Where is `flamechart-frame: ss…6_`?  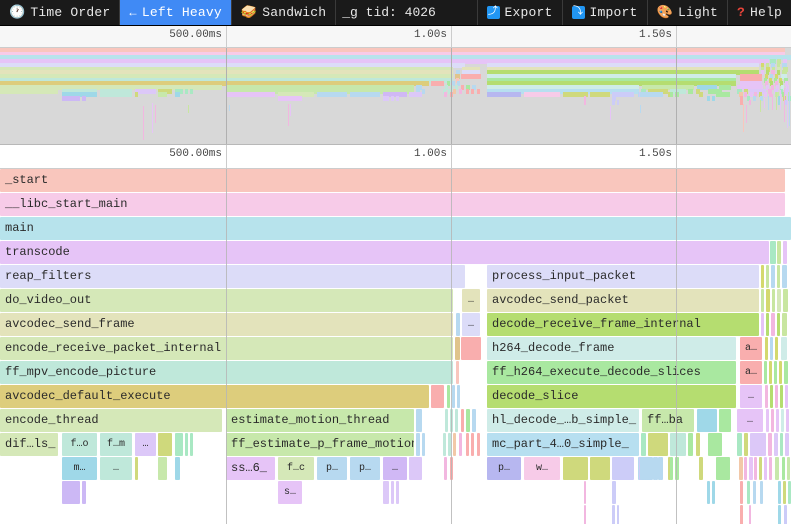
flamechart-frame: ss…6_ is located at coordinates (250, 468).